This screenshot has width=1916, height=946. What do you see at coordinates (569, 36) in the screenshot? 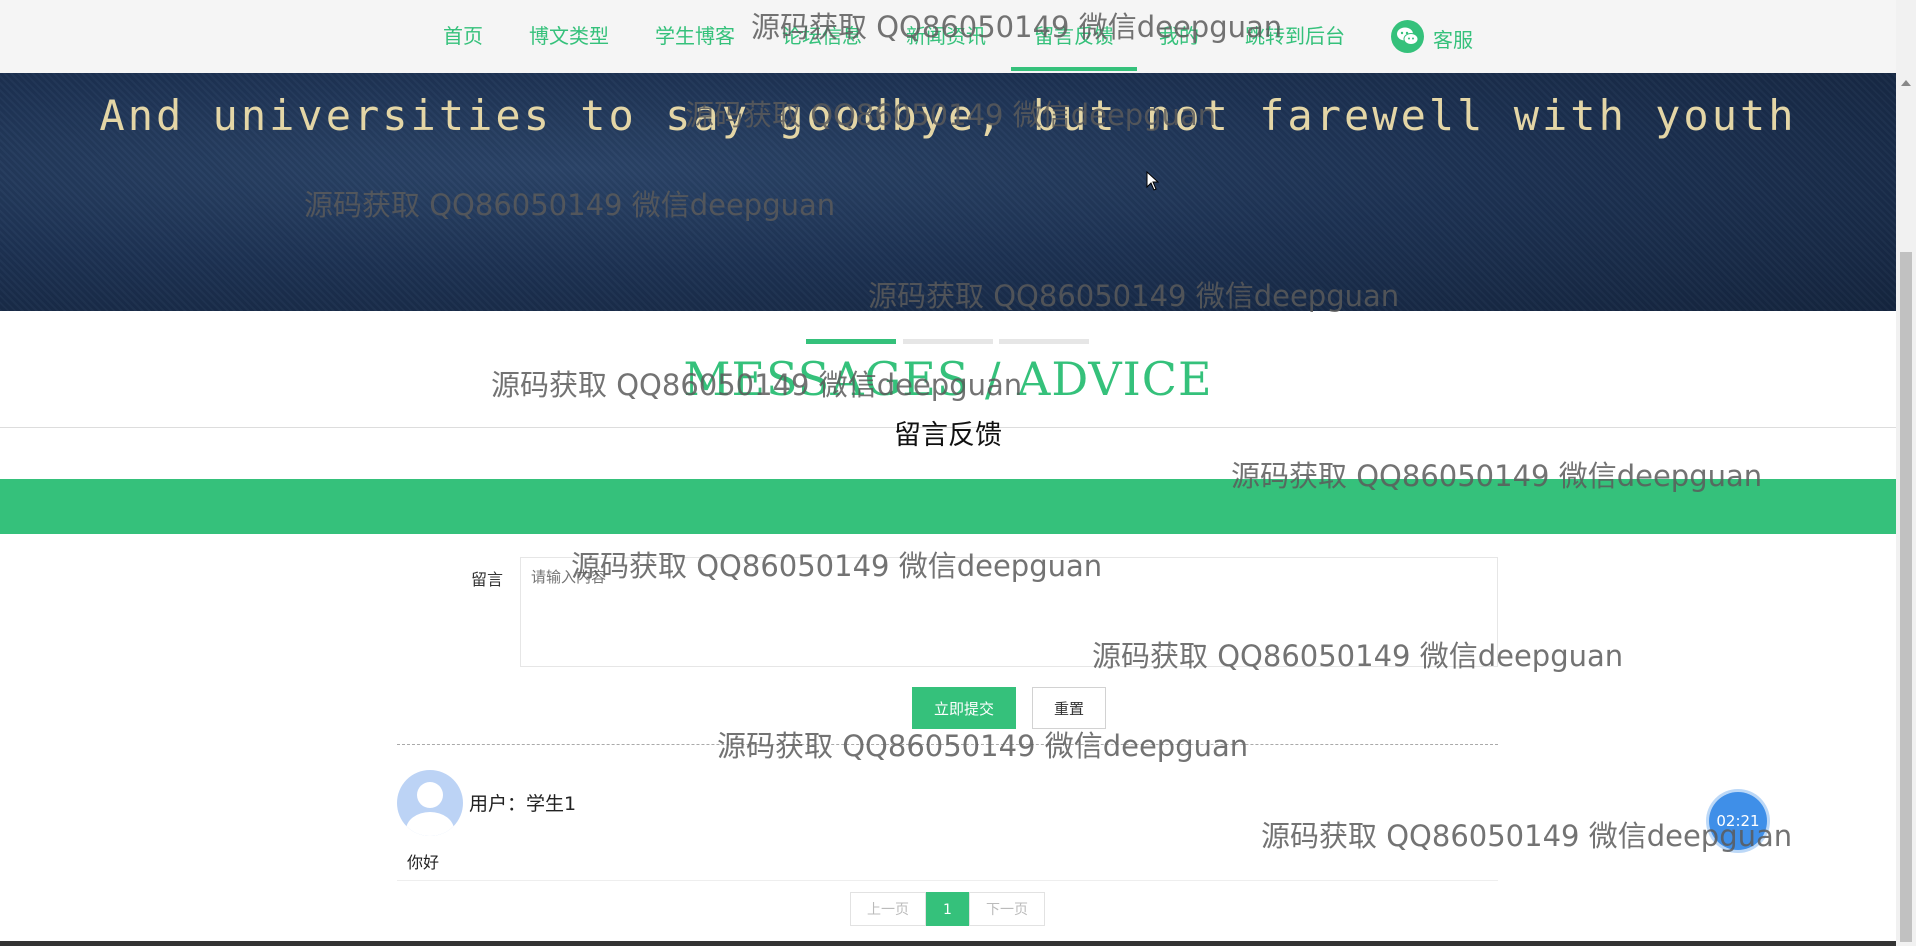
I see `nav-item-blog-types: 博文类型` at bounding box center [569, 36].